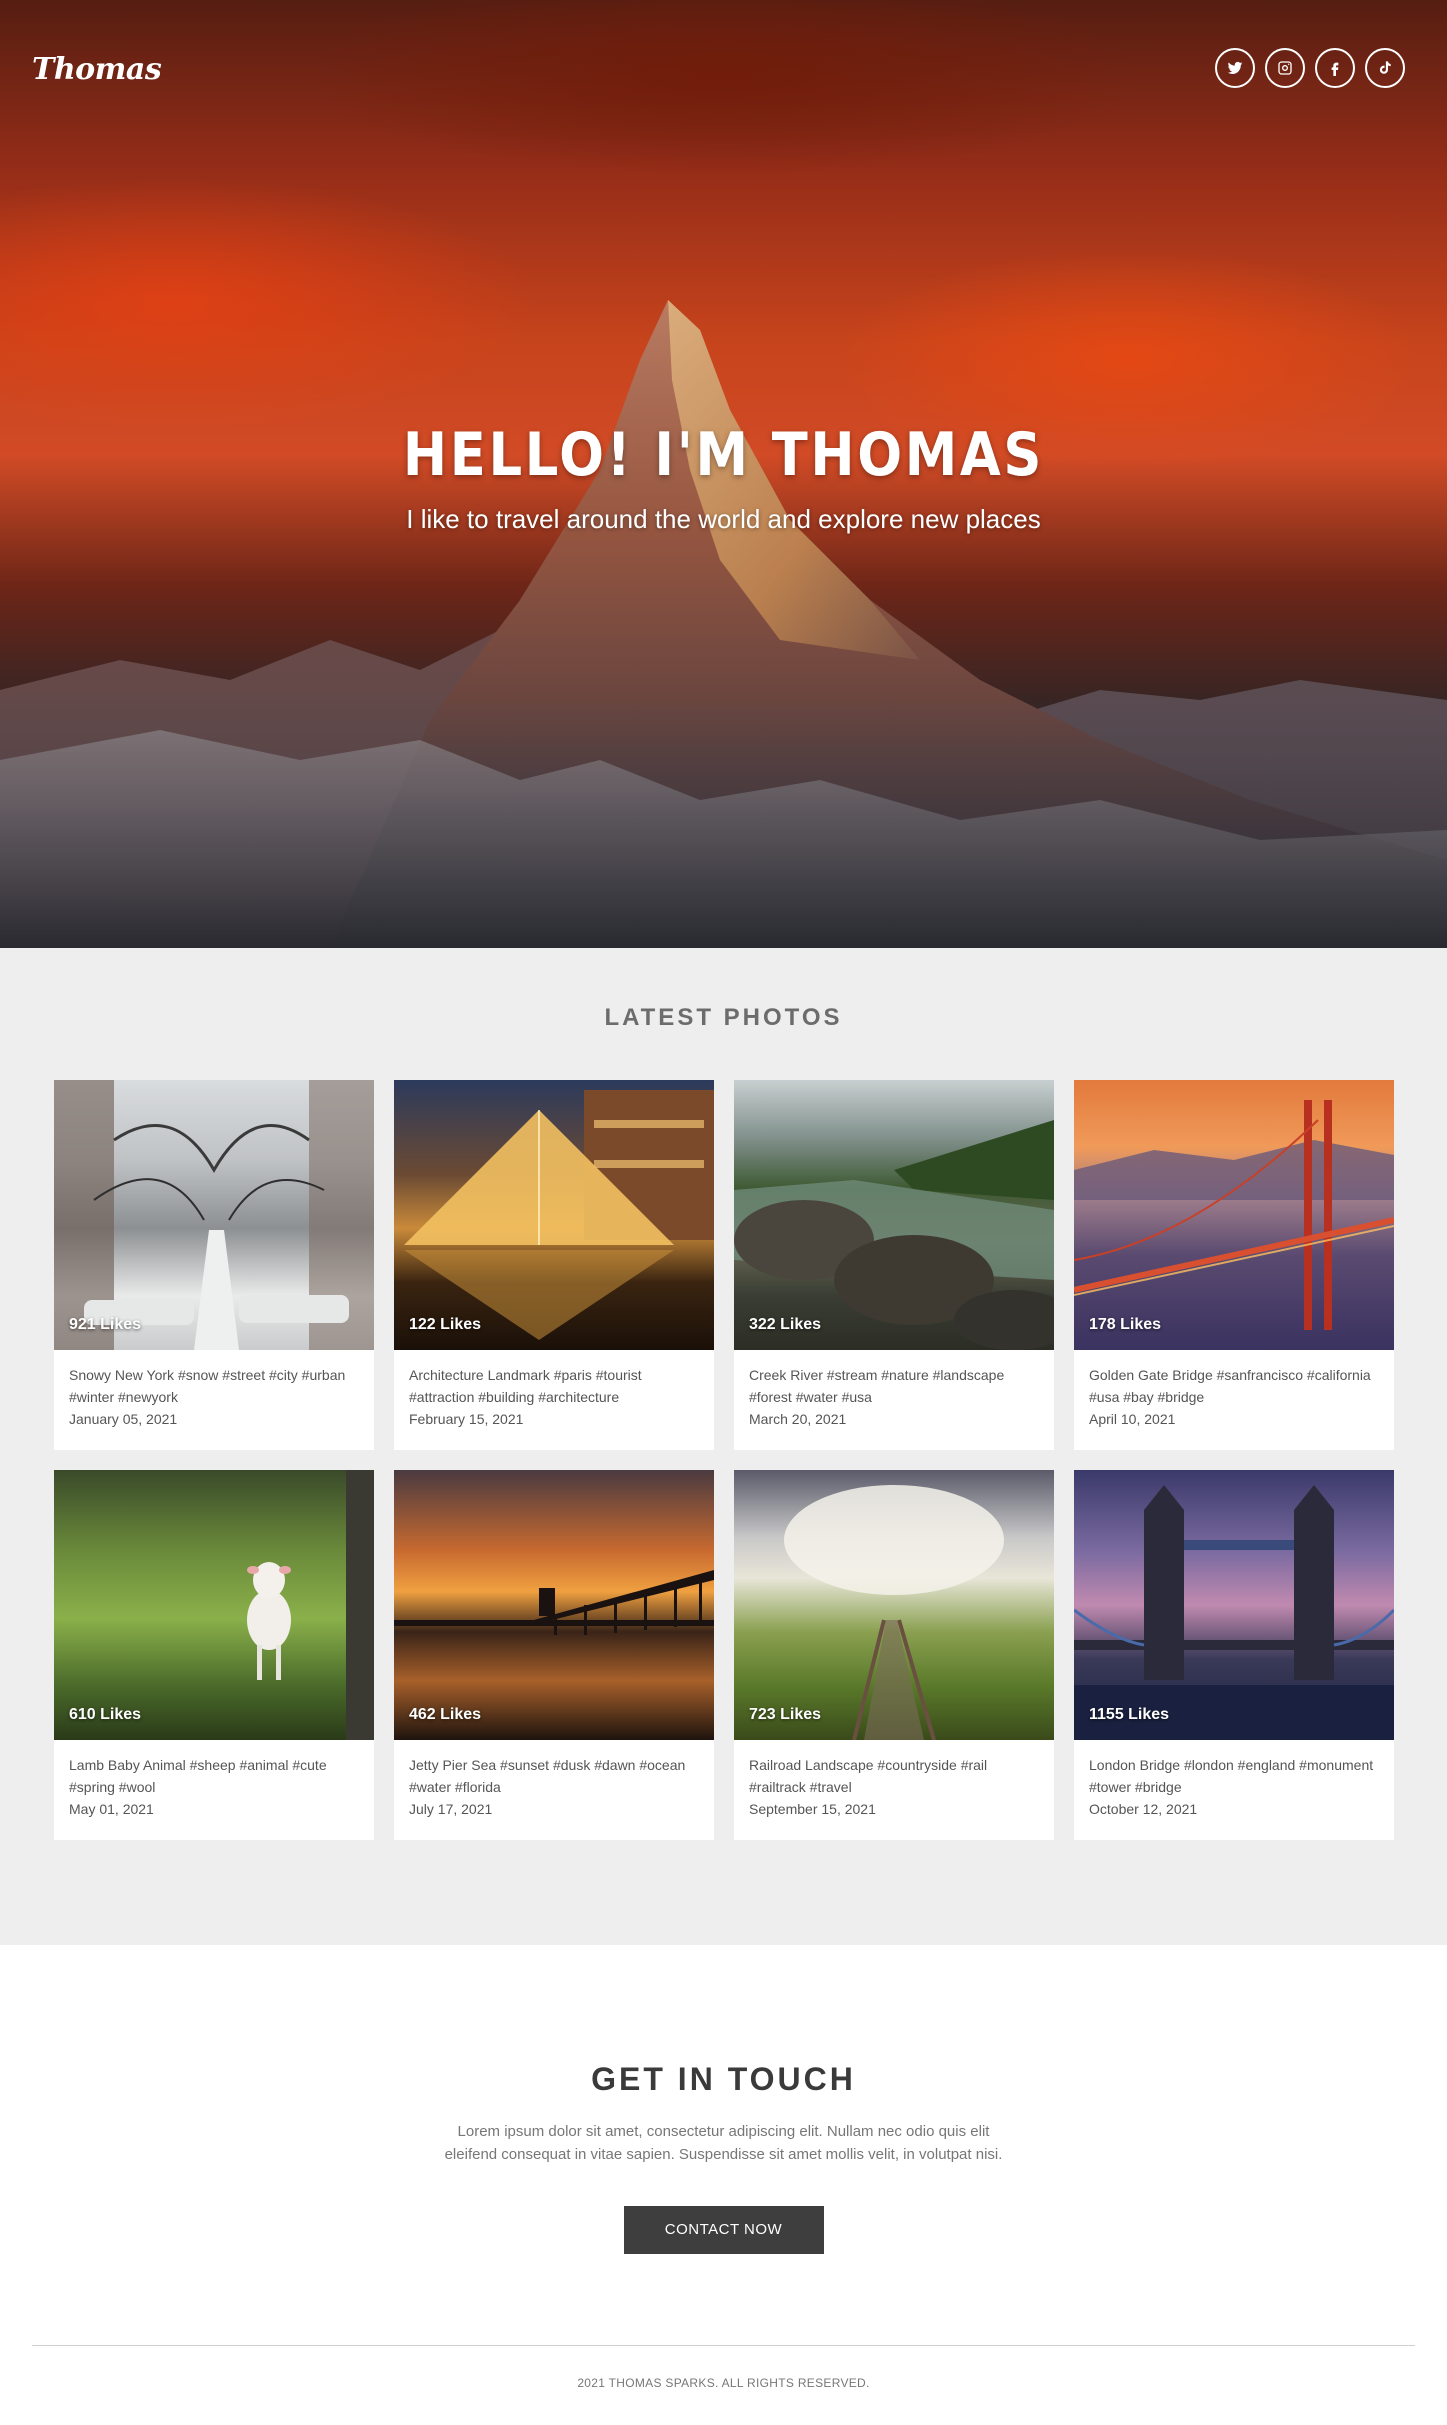 This screenshot has height=2425, width=1447. I want to click on photo-date: May 01, 2021, so click(111, 1809).